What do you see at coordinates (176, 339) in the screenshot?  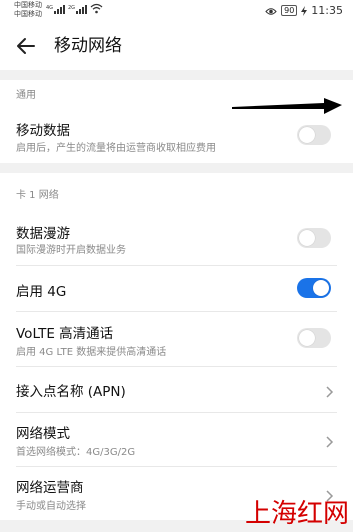 I see `row-volte: VoLTE 高清通话 启用 4G LTE 数据来提供高清通话` at bounding box center [176, 339].